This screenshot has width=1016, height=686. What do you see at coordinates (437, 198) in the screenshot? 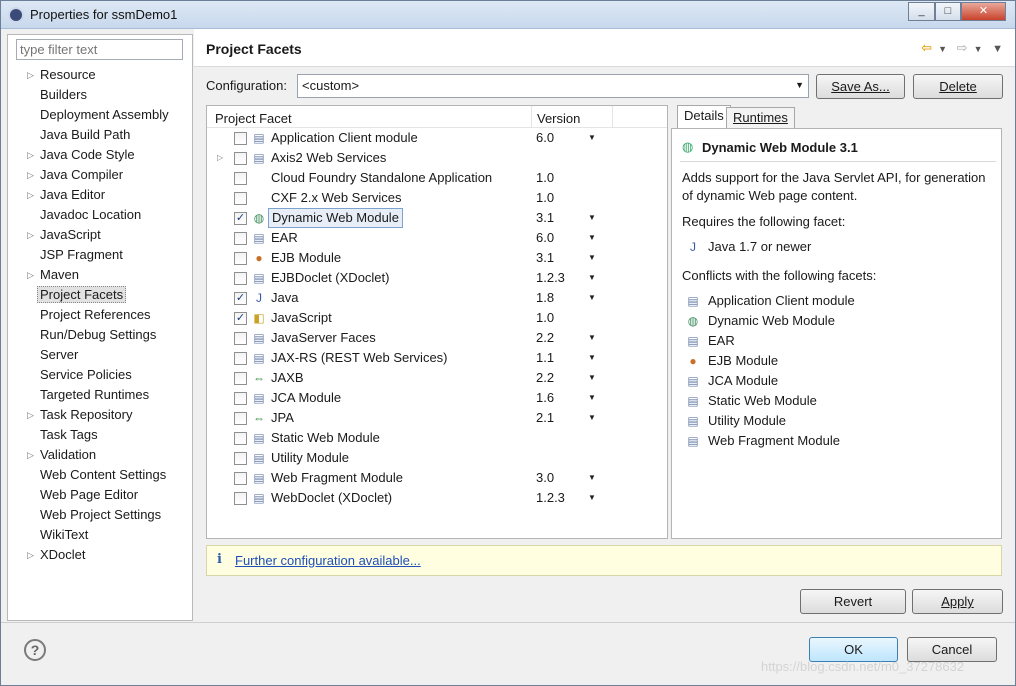
I see `facet-row: CXF 2.x Web Services 1.0` at bounding box center [437, 198].